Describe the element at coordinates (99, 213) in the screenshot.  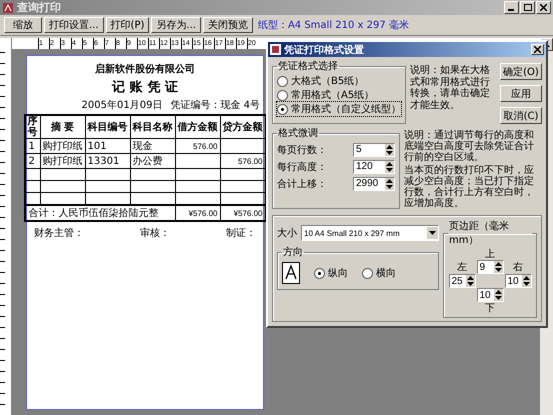
I see `total-label: 合计：人民币伍佰柒拾陆元整` at that location.